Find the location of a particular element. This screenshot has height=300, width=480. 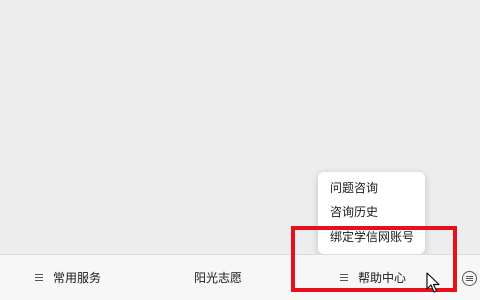

sunshine-volunteer-label: 阳光志愿 is located at coordinates (218, 278).